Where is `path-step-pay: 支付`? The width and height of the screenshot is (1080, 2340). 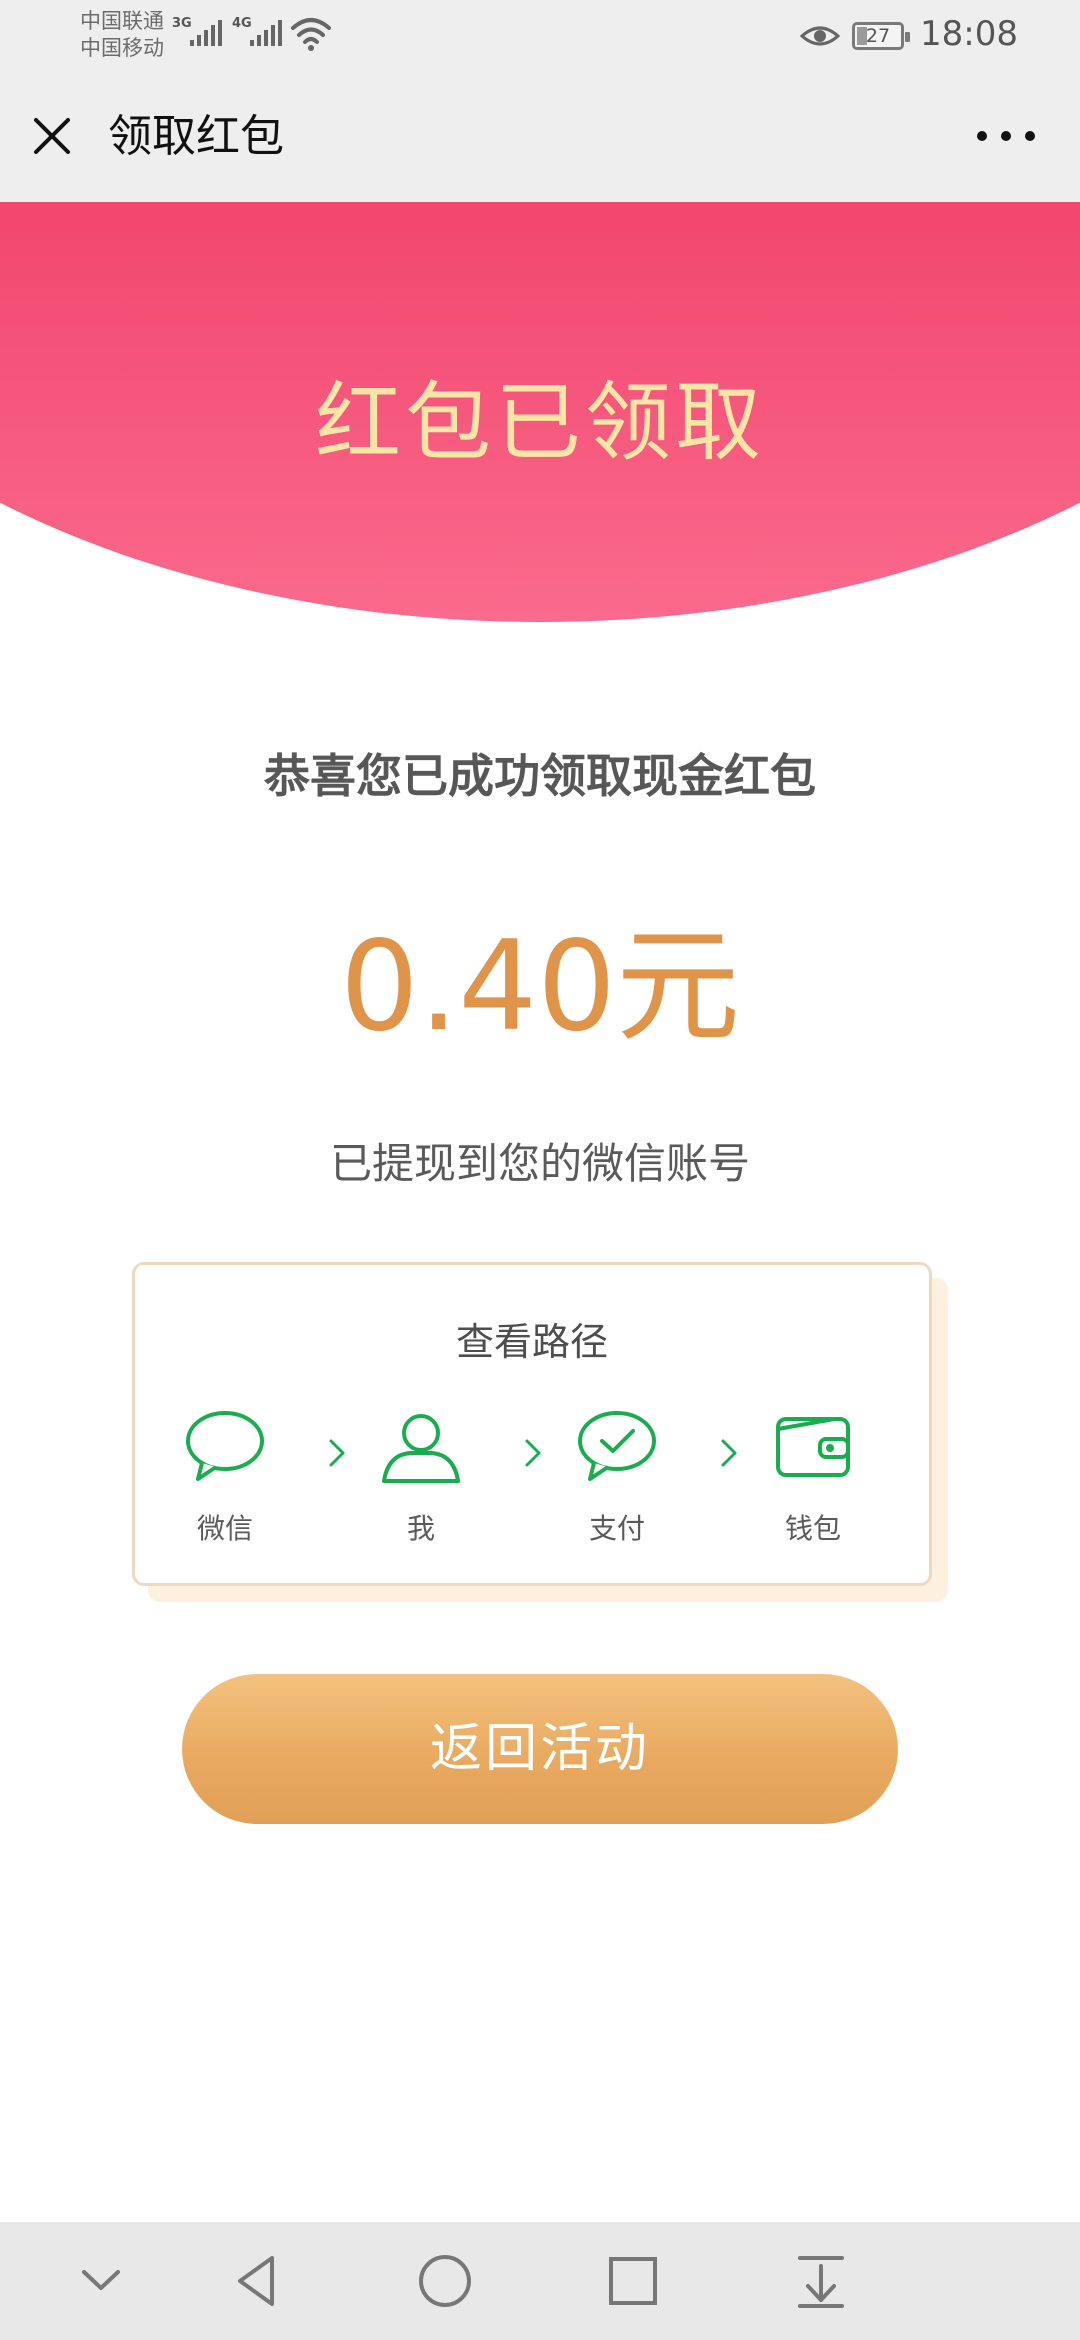
path-step-pay: 支付 is located at coordinates (617, 1477).